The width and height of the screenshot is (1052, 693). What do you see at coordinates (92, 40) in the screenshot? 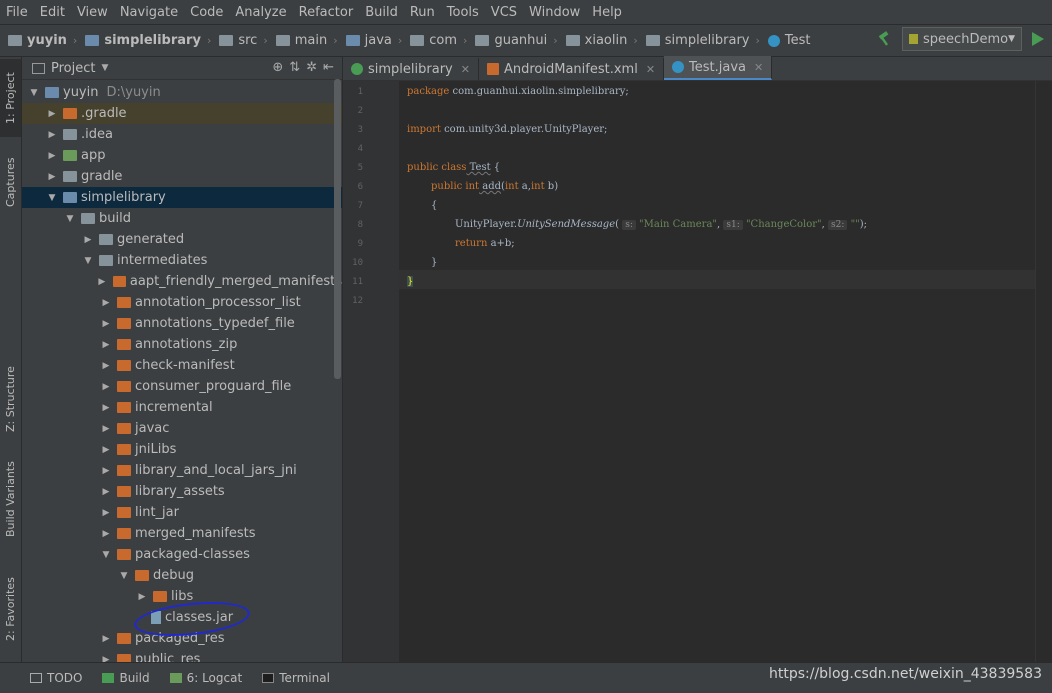
I see `module-icon` at bounding box center [92, 40].